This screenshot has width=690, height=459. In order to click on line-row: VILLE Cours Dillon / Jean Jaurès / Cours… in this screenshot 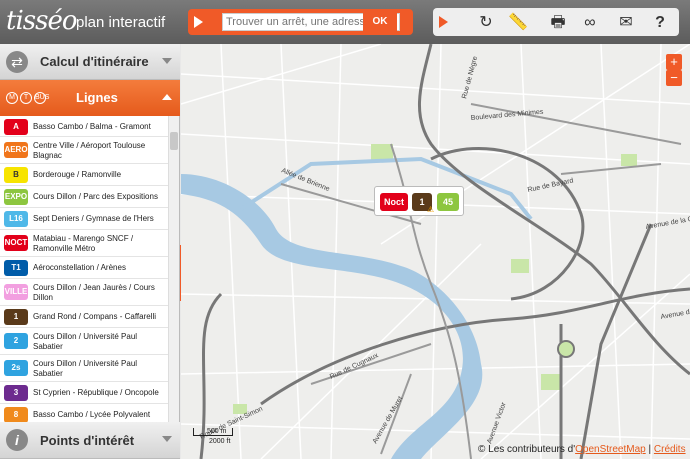, I will do `click(84, 292)`.